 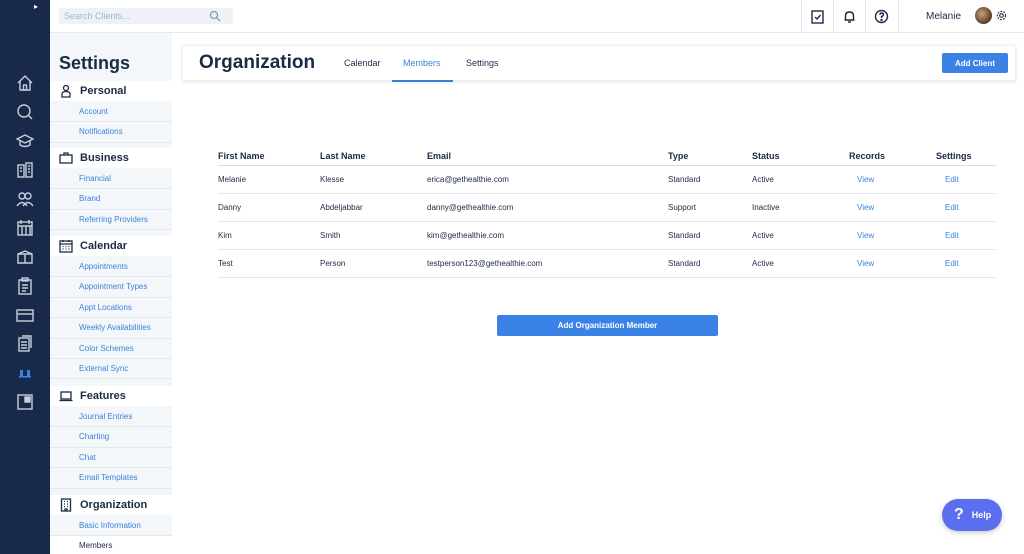 I want to click on clipboard-check-icon, so click(x=817, y=17).